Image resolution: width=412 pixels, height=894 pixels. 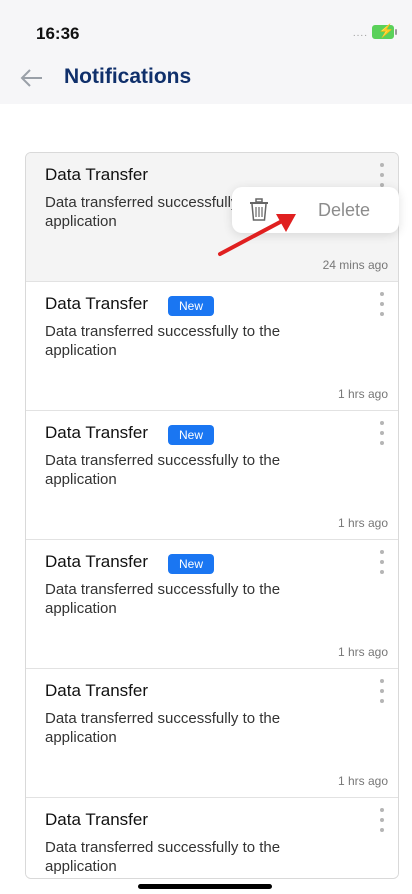 I want to click on status-time: 16:36, so click(x=58, y=33).